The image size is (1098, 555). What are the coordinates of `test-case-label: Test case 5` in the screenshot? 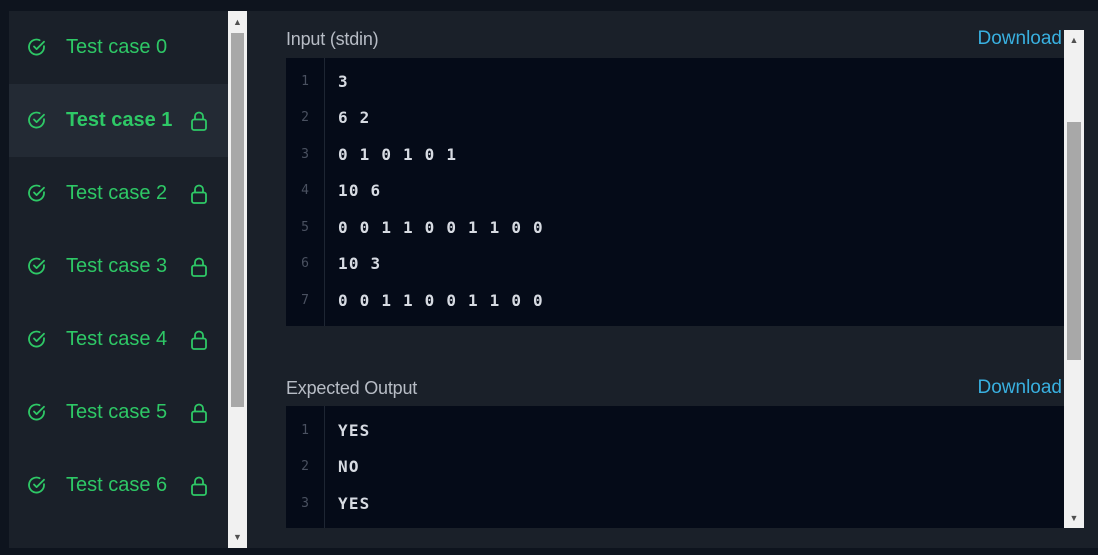 It's located at (117, 412).